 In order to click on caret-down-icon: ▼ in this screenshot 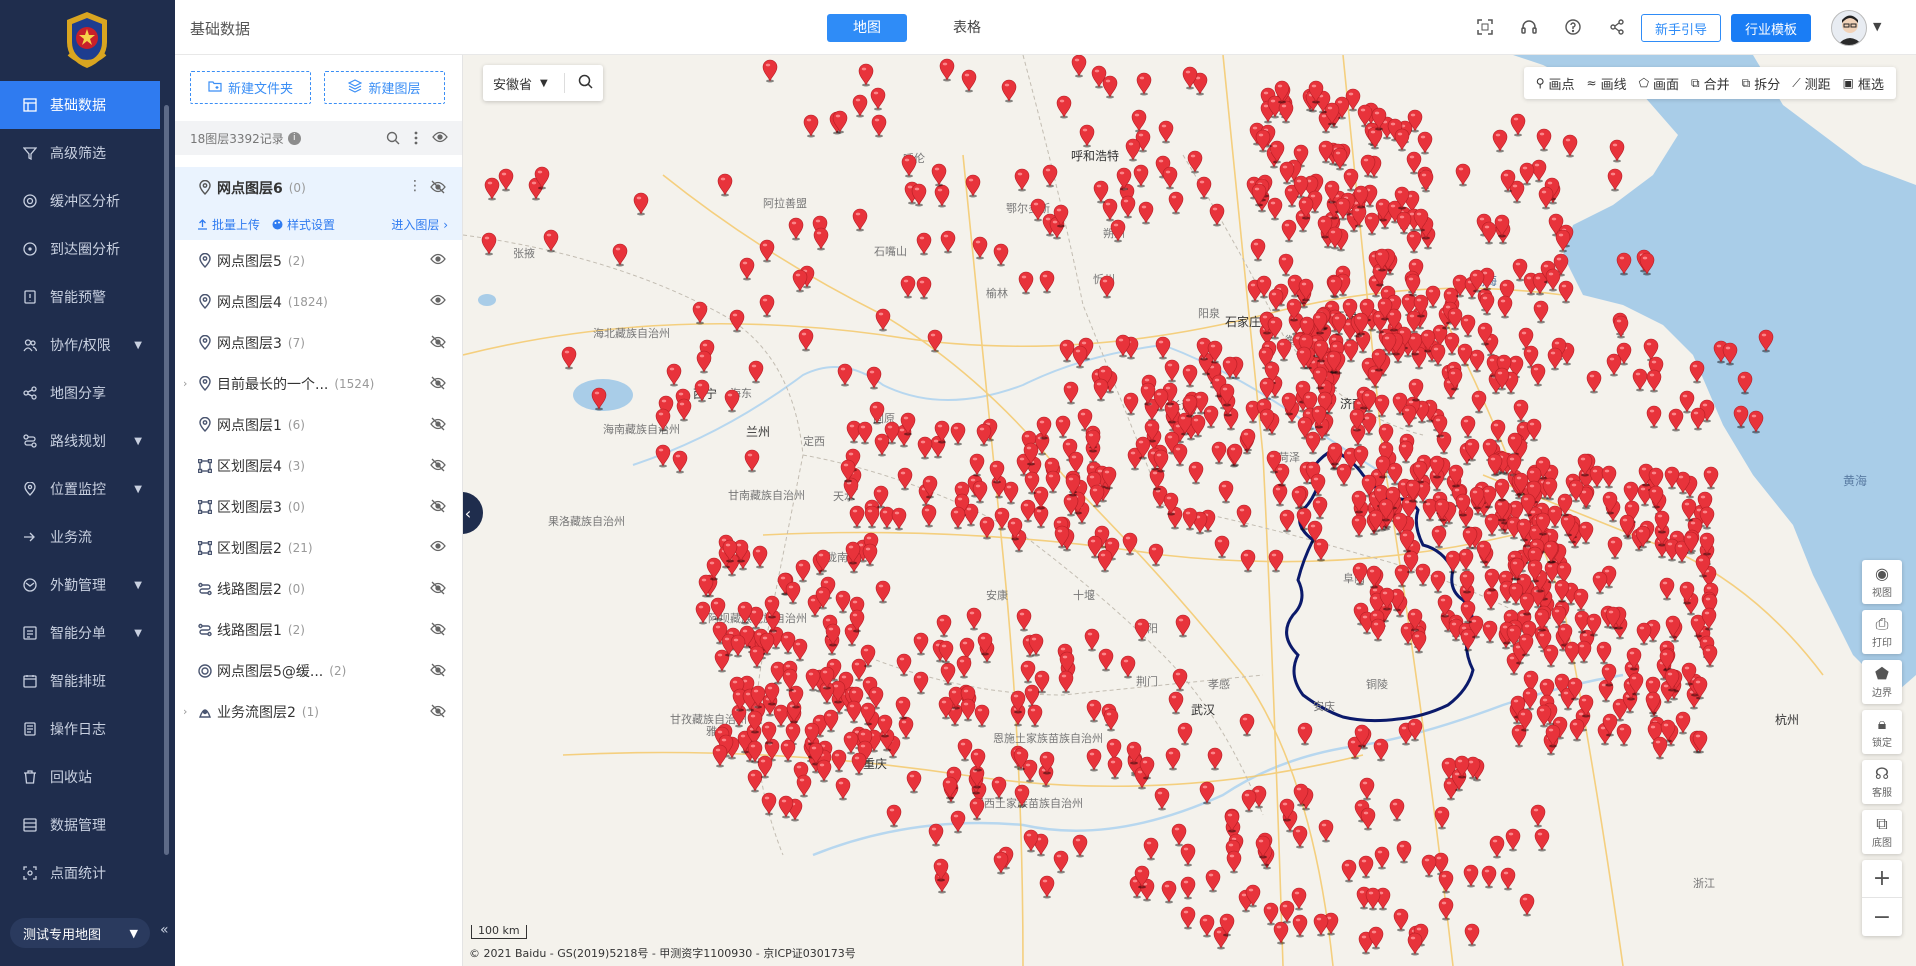, I will do `click(1877, 26)`.